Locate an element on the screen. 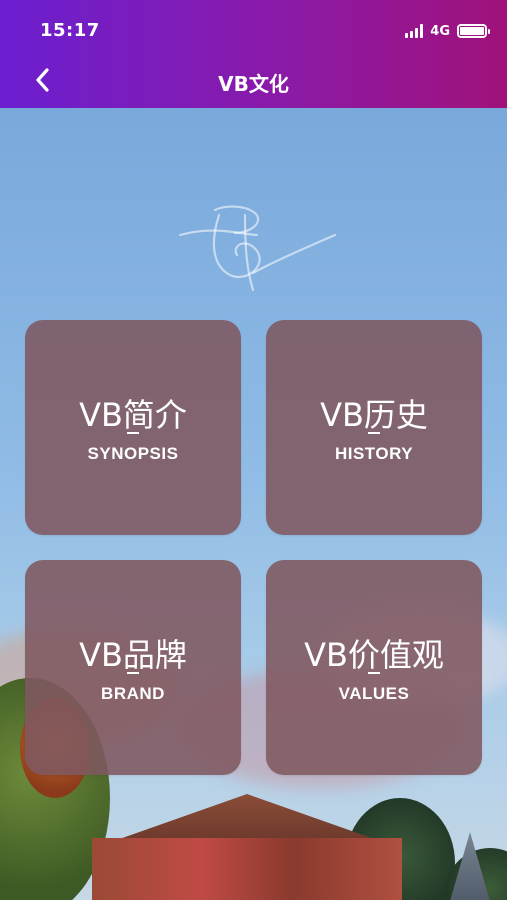  tile-history: VB历史 HISTORY is located at coordinates (374, 427).